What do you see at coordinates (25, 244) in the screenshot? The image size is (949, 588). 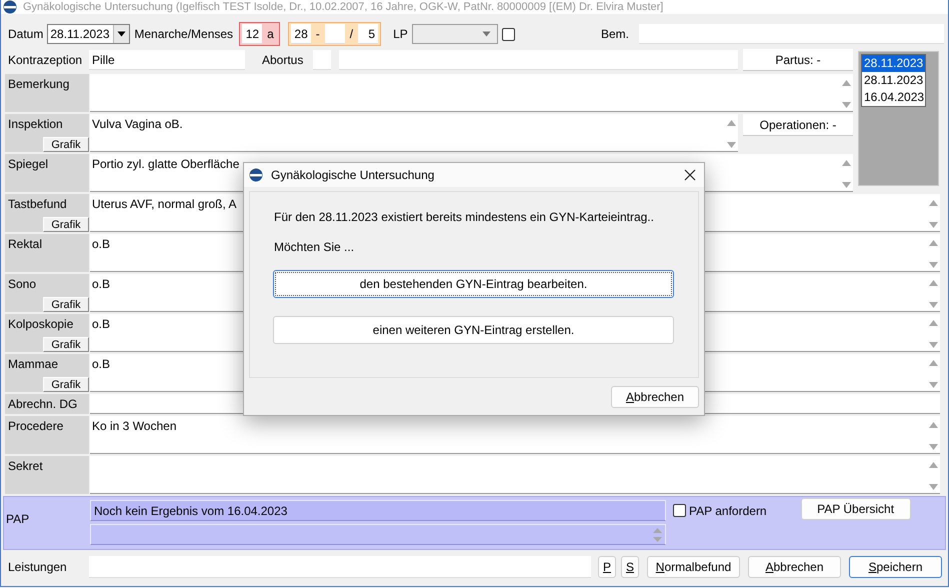 I see `field-label: Rektal` at bounding box center [25, 244].